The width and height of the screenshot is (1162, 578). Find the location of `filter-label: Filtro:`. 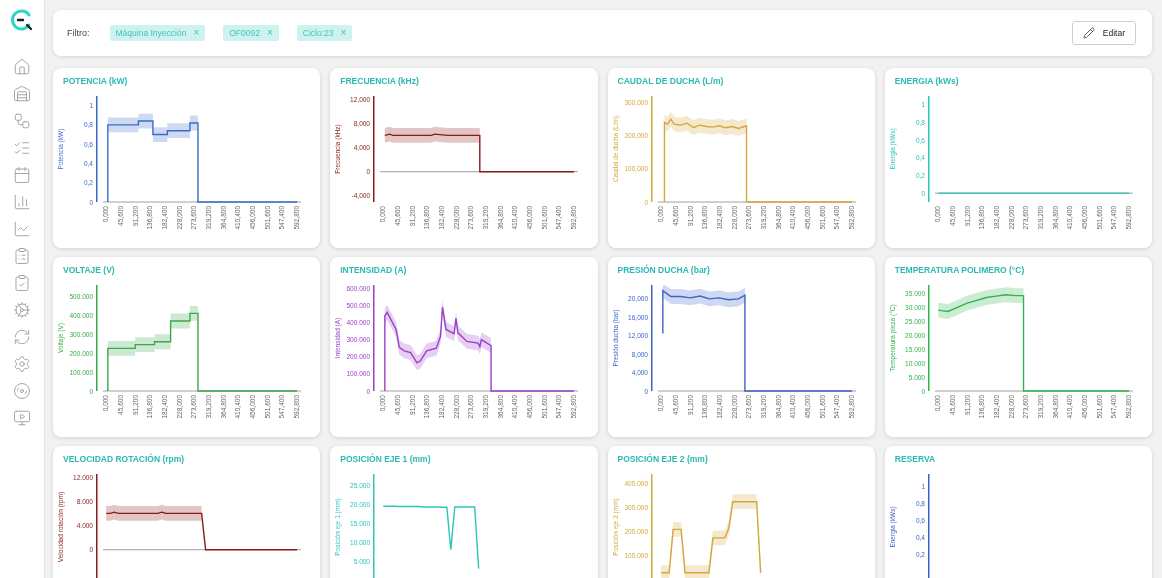

filter-label: Filtro: is located at coordinates (78, 33).